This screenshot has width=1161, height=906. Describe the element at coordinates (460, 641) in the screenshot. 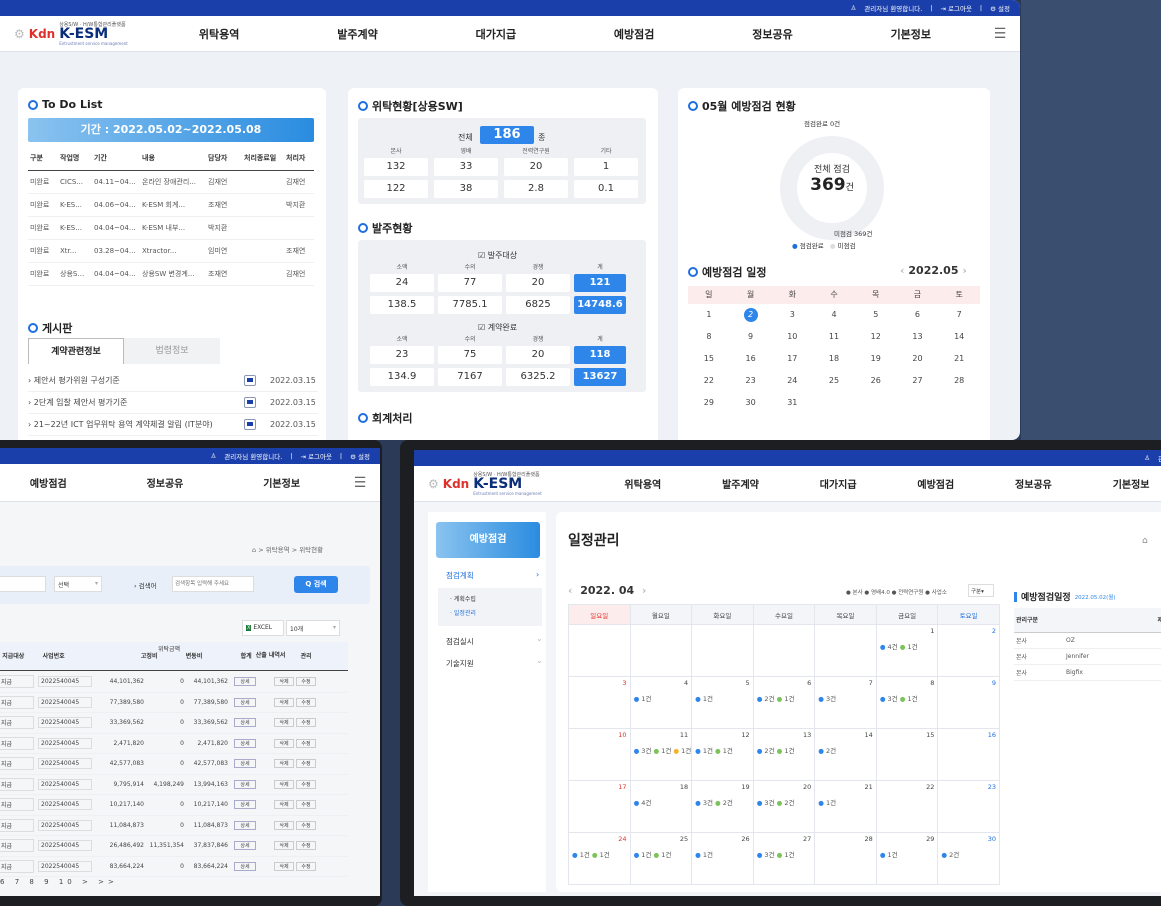

I see `menu-execute: 점검실시` at that location.